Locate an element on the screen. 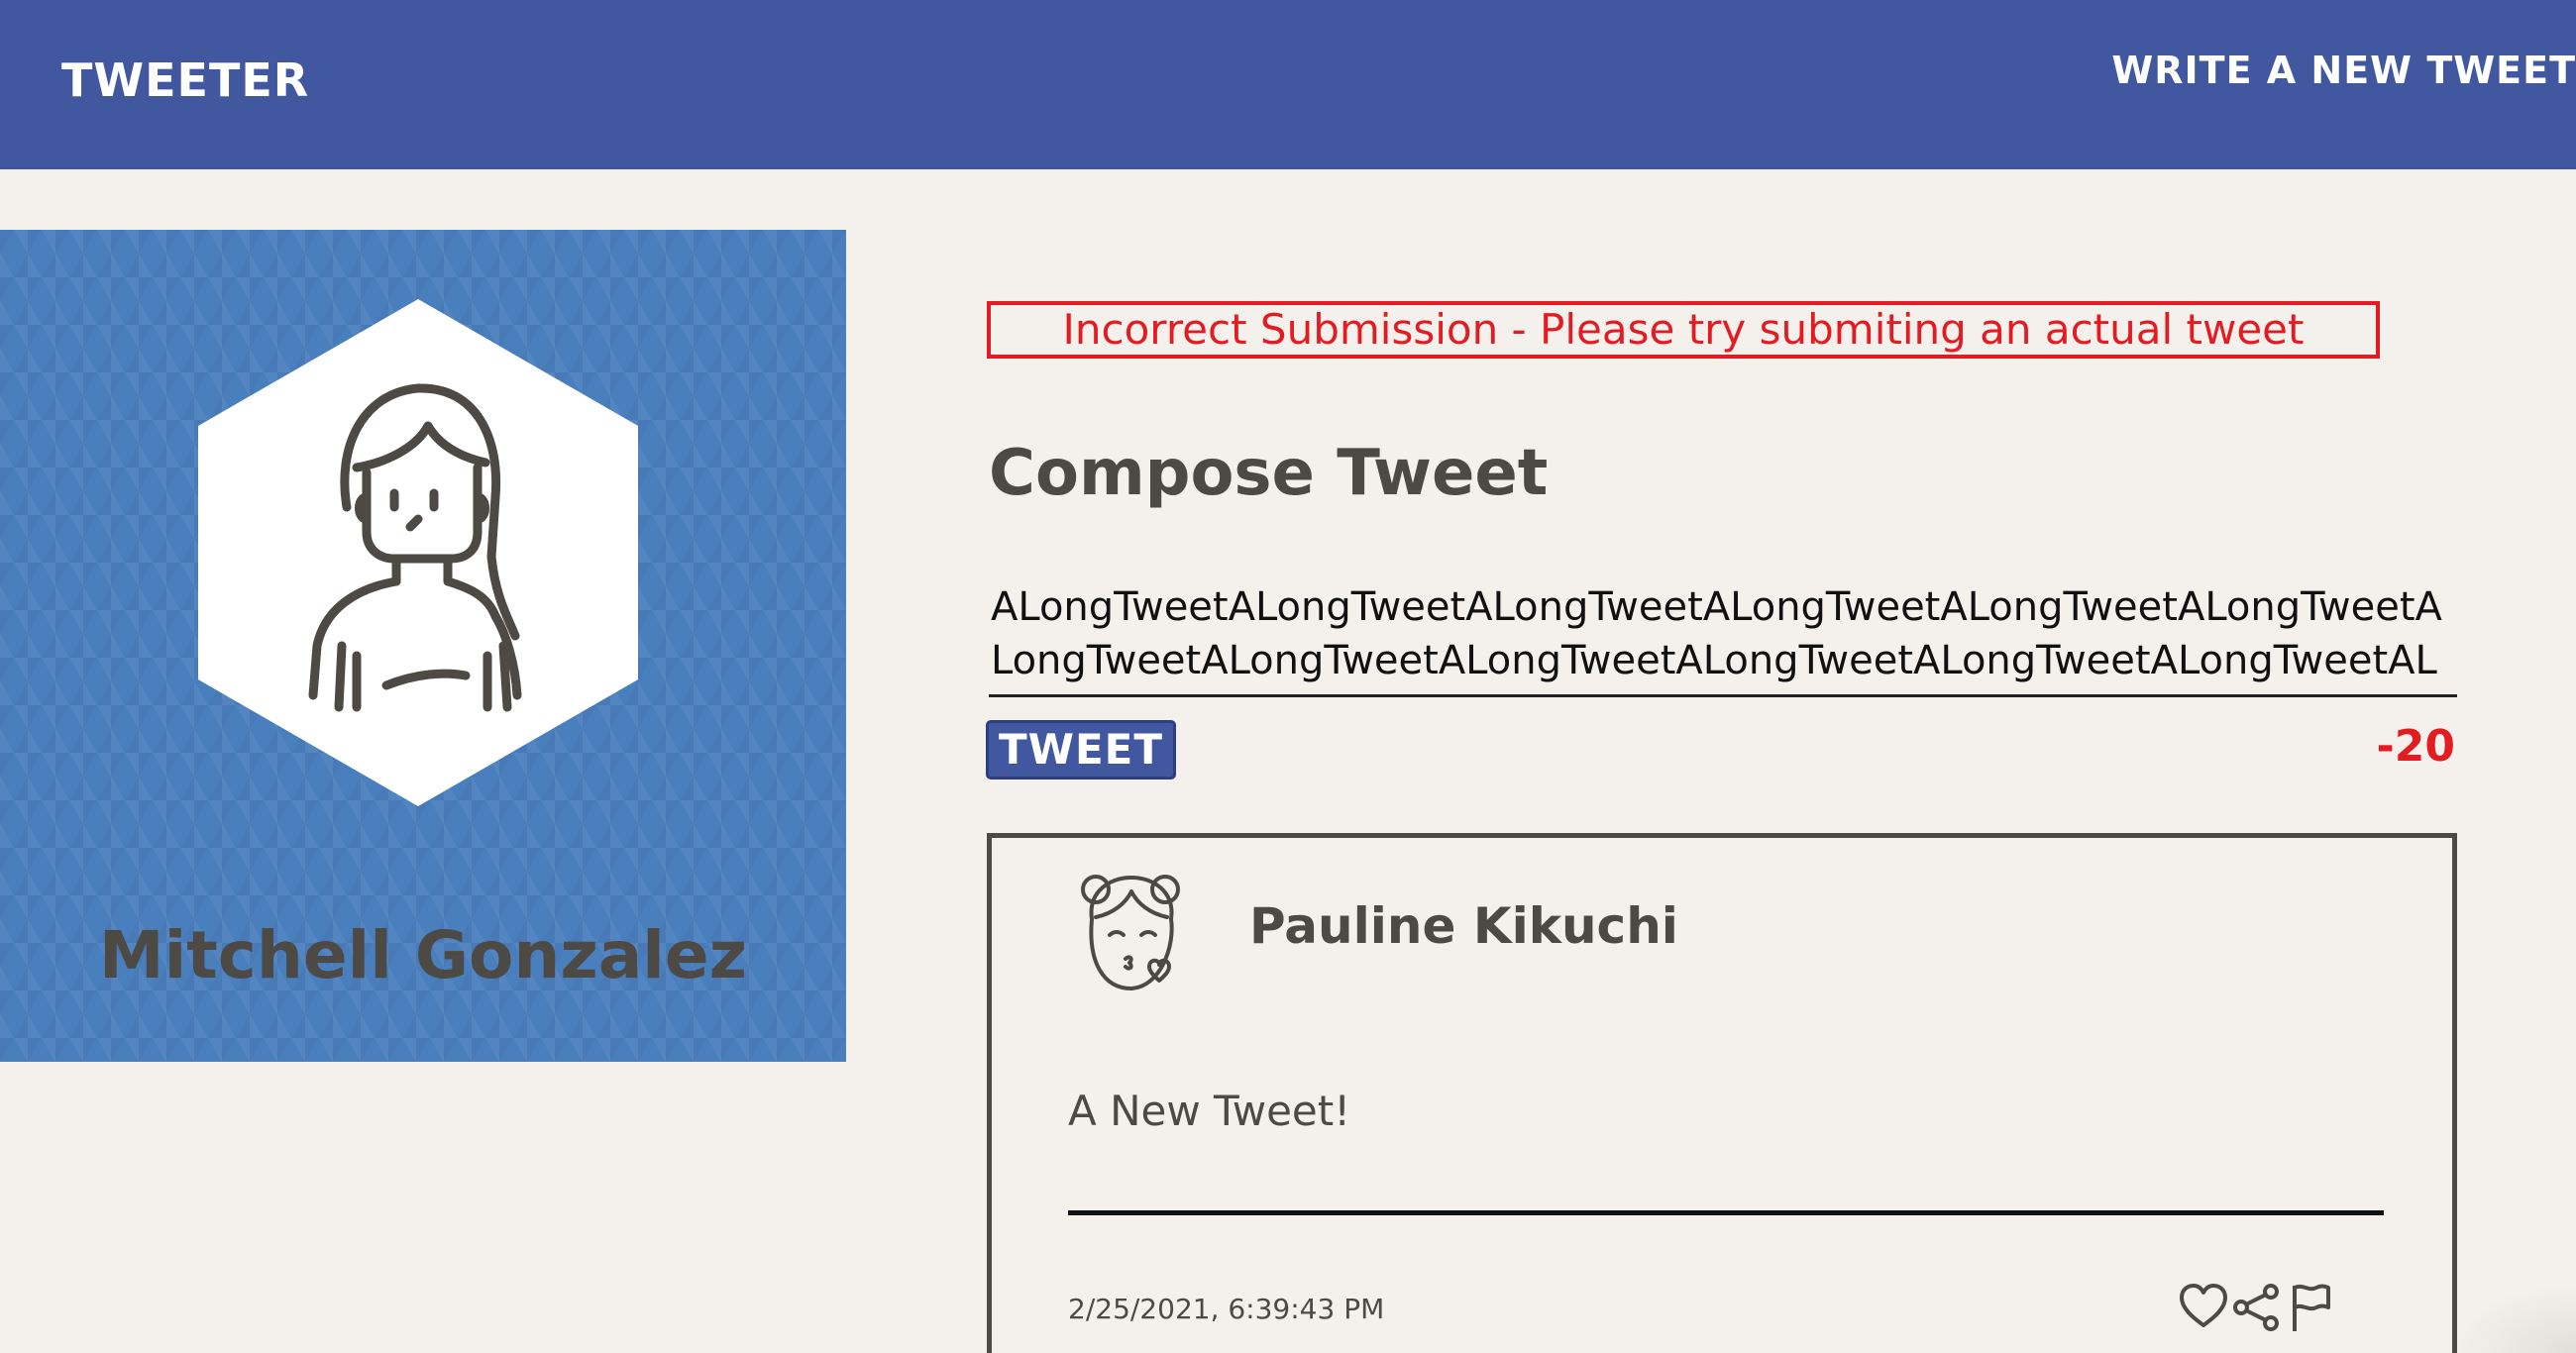 The height and width of the screenshot is (1353, 2576). share-icon is located at coordinates (2256, 1306).